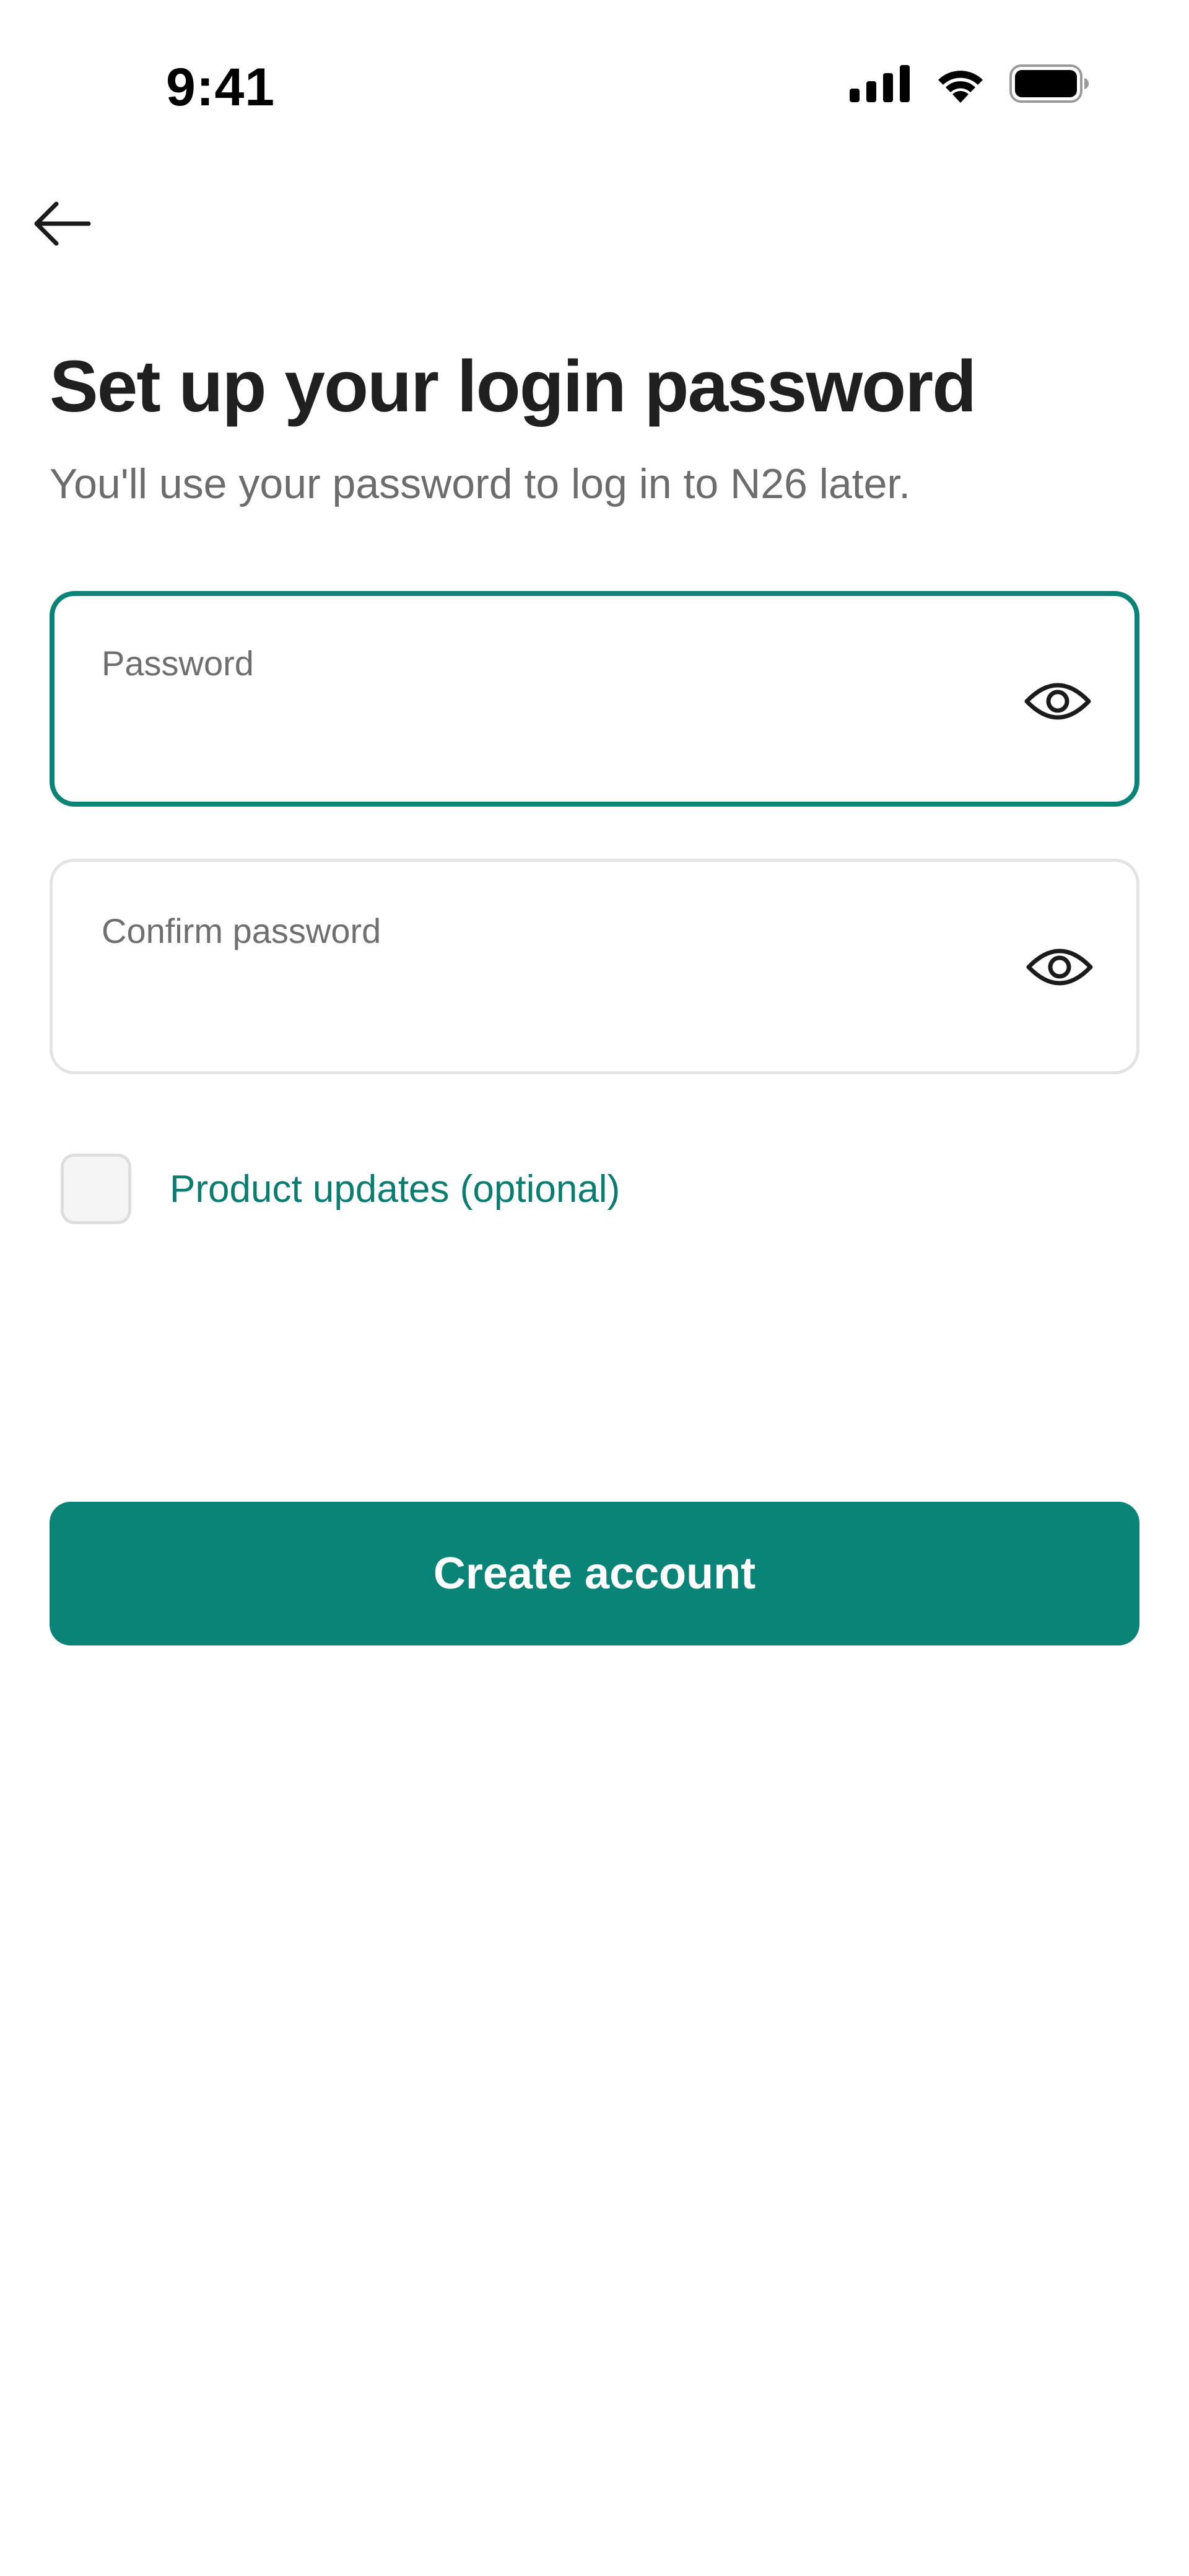 Image resolution: width=1189 pixels, height=2576 pixels. What do you see at coordinates (594, 699) in the screenshot?
I see `password-field: Password` at bounding box center [594, 699].